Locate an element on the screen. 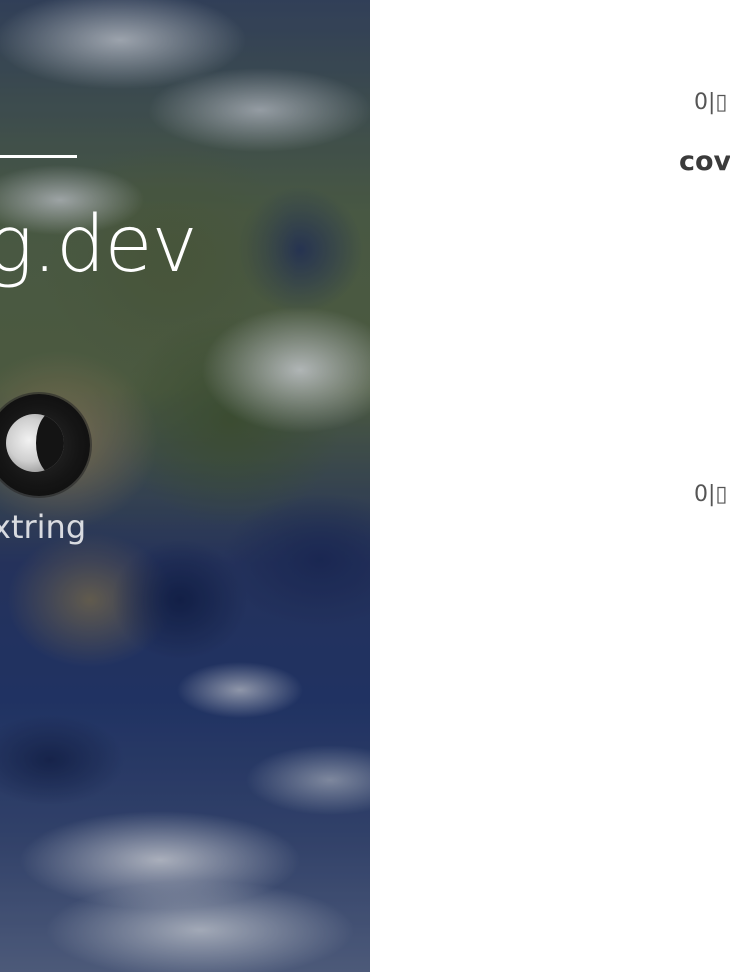 This screenshot has width=730, height=972. post-title-link: cov is located at coordinates (704, 161).